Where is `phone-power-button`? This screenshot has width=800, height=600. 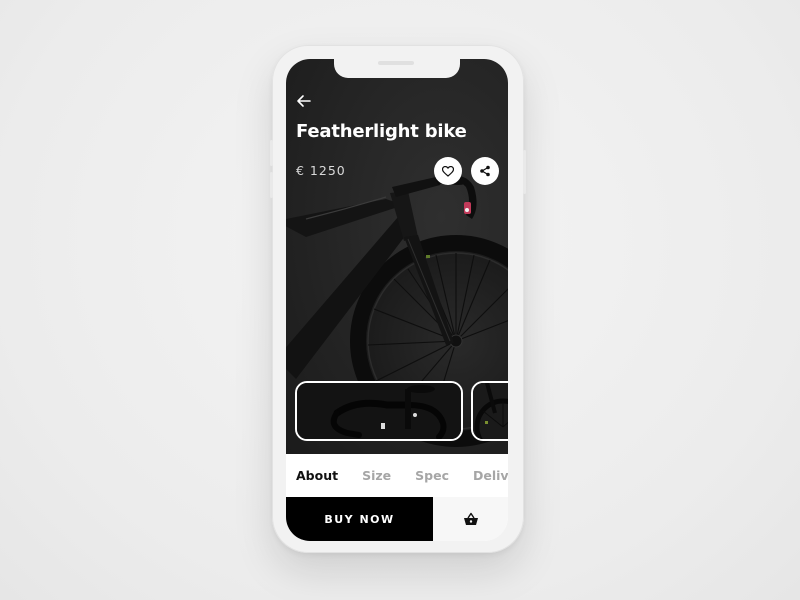
phone-power-button is located at coordinates (524, 172).